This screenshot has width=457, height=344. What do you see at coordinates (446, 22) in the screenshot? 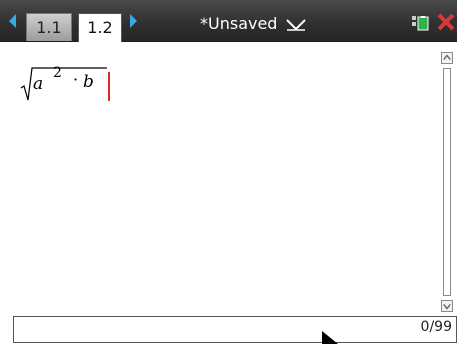
I see `close-icon` at bounding box center [446, 22].